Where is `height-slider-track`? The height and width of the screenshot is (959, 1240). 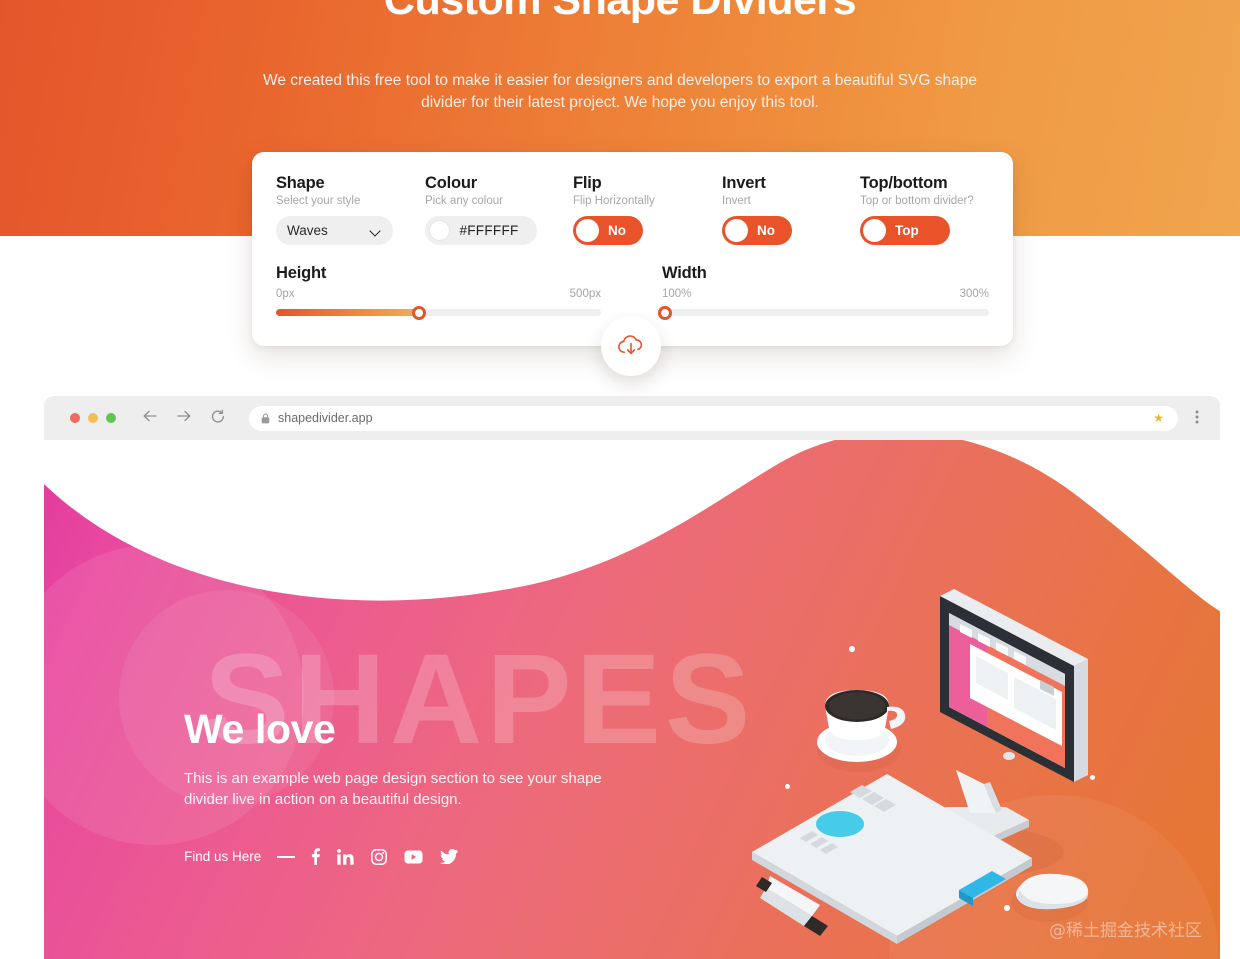
height-slider-track is located at coordinates (438, 312).